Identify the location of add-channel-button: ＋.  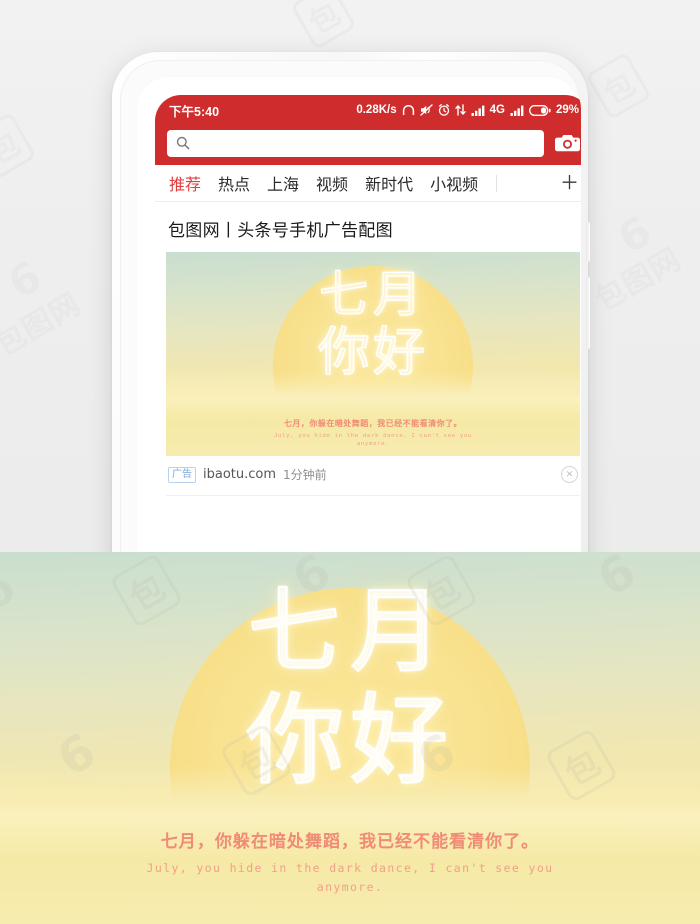
(570, 183).